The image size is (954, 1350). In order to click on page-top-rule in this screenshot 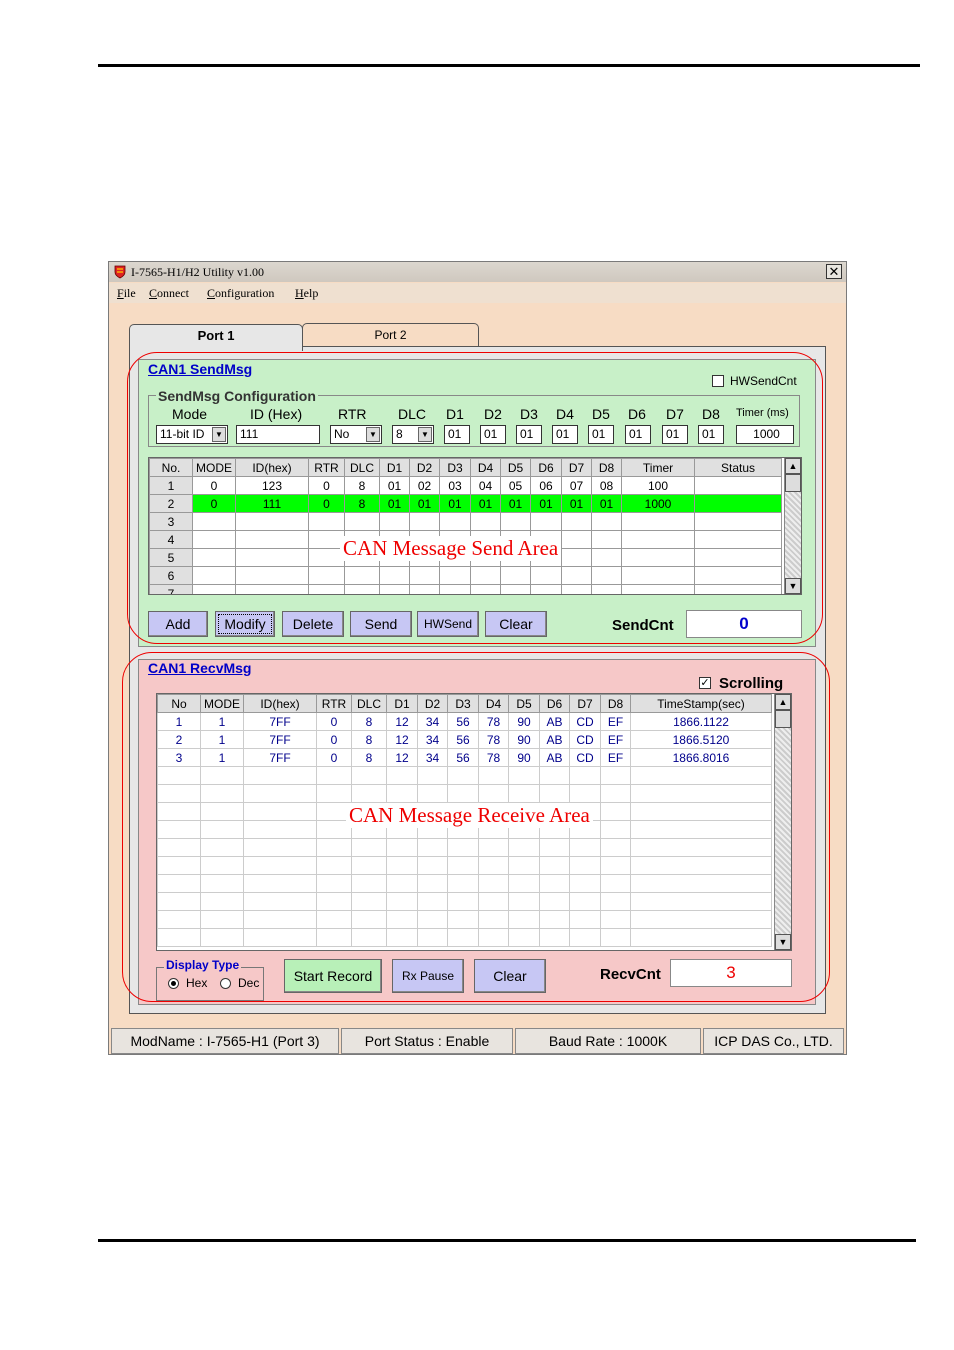, I will do `click(509, 65)`.